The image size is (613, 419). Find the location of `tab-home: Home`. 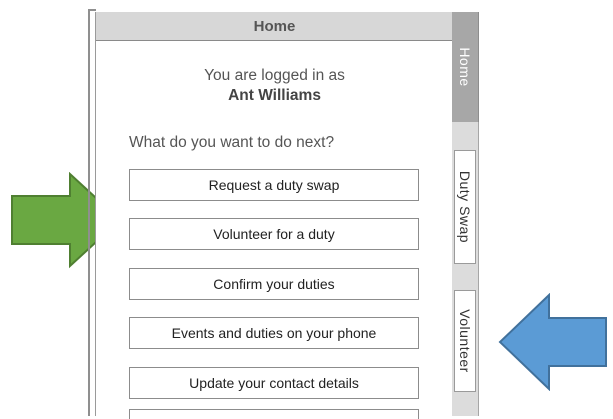

tab-home: Home is located at coordinates (465, 67).